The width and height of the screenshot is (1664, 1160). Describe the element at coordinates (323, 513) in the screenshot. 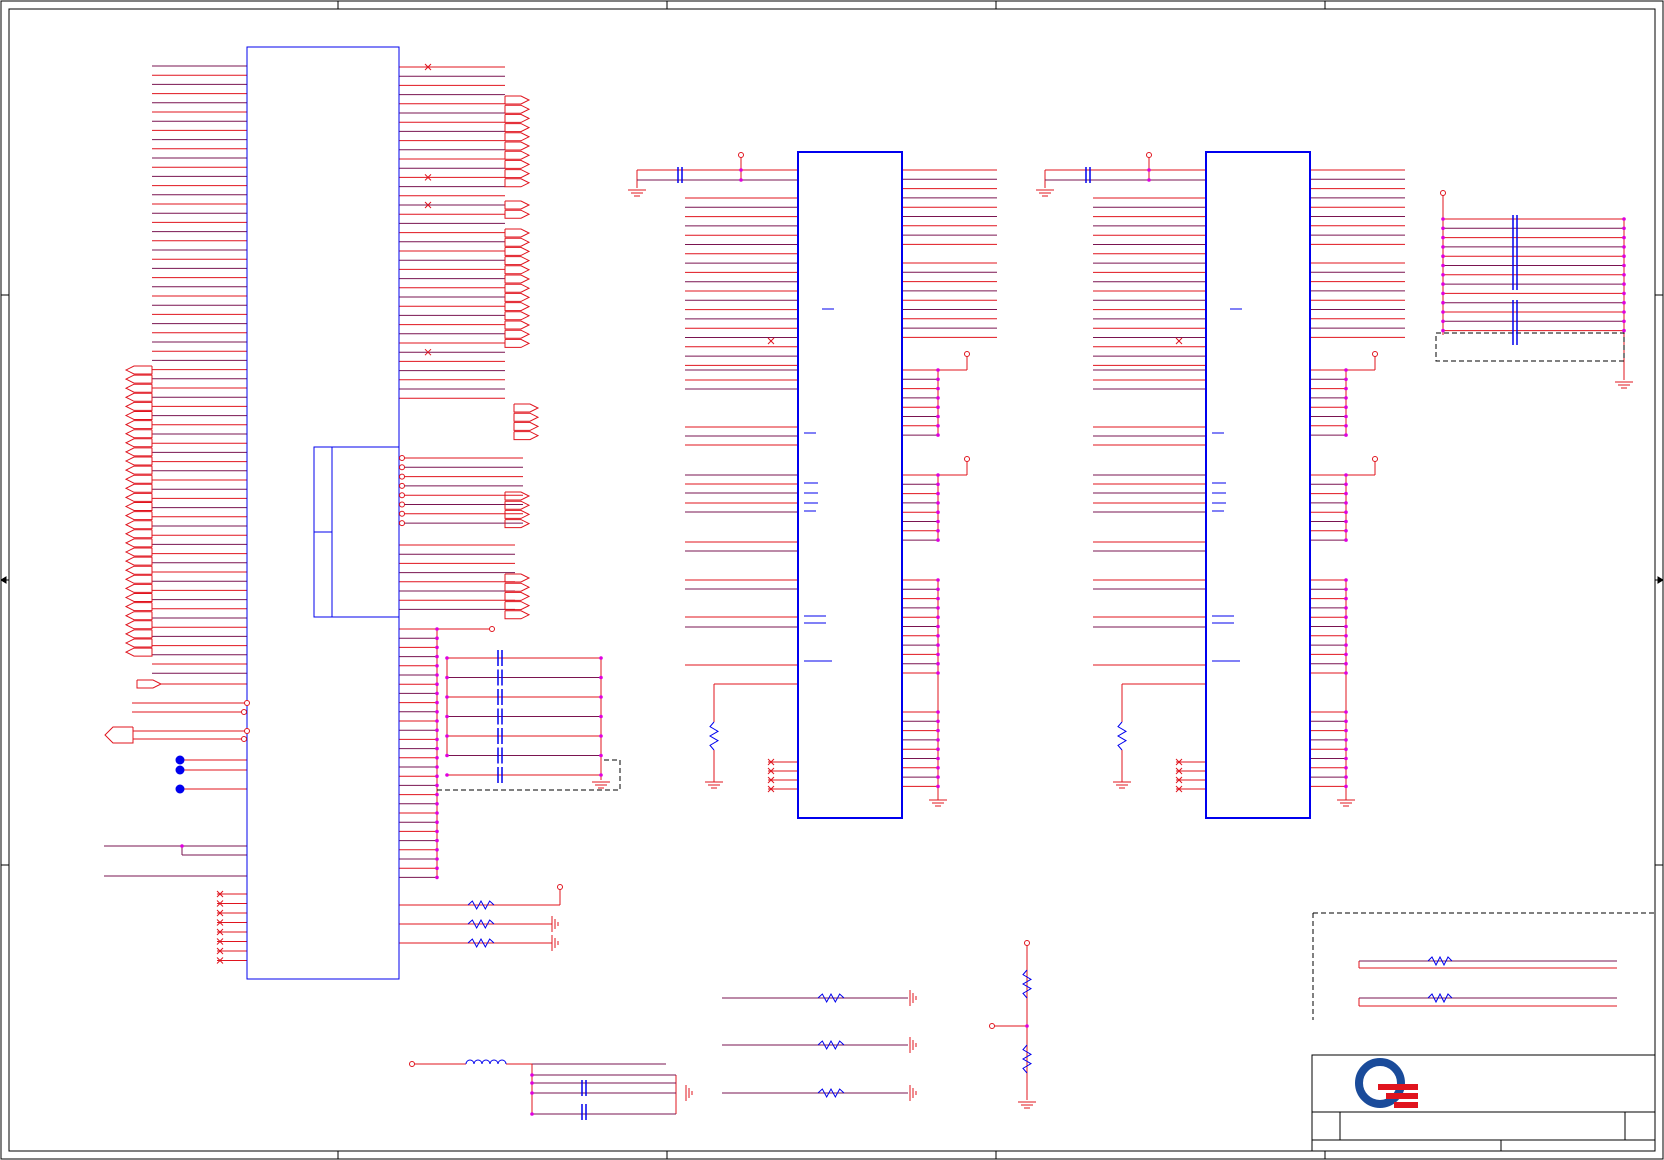

I see `main-ic-body` at that location.